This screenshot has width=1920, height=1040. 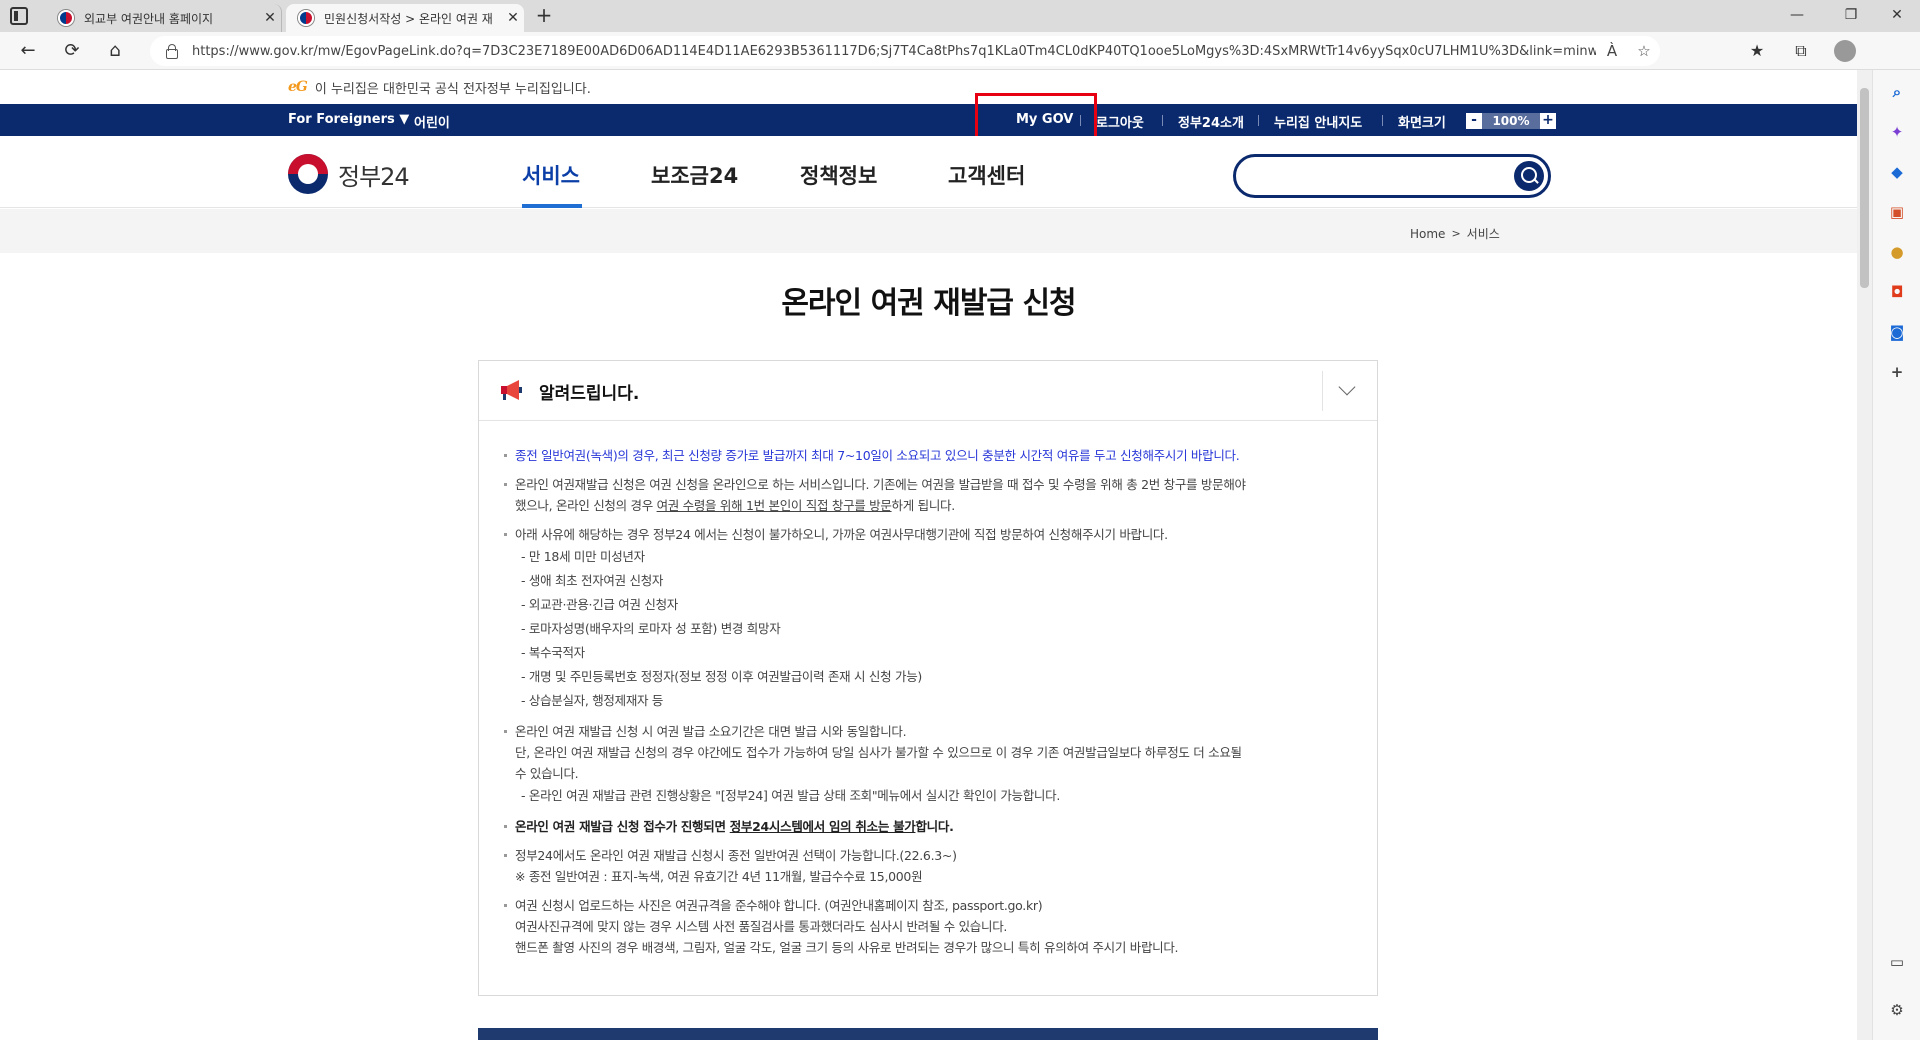 What do you see at coordinates (306, 18) in the screenshot?
I see `korea-favicon-icon` at bounding box center [306, 18].